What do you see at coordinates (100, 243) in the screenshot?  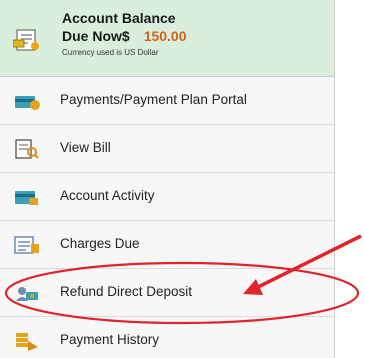 I see `menu-item-label: Charges Due` at bounding box center [100, 243].